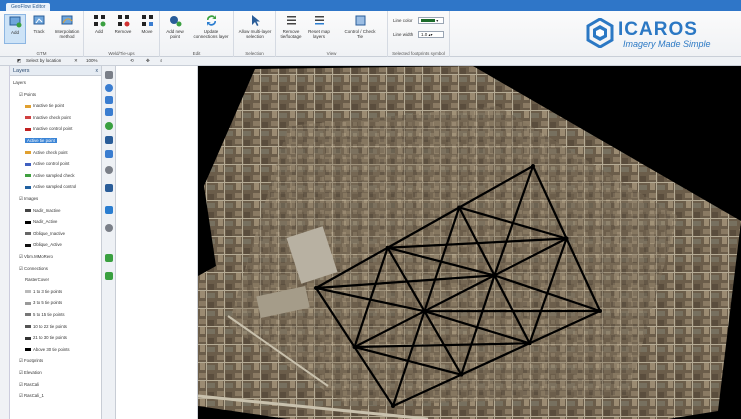 Image resolution: width=741 pixels, height=419 pixels. Describe the element at coordinates (123, 31) in the screenshot. I see `weld-remove-label: Remove` at that location.